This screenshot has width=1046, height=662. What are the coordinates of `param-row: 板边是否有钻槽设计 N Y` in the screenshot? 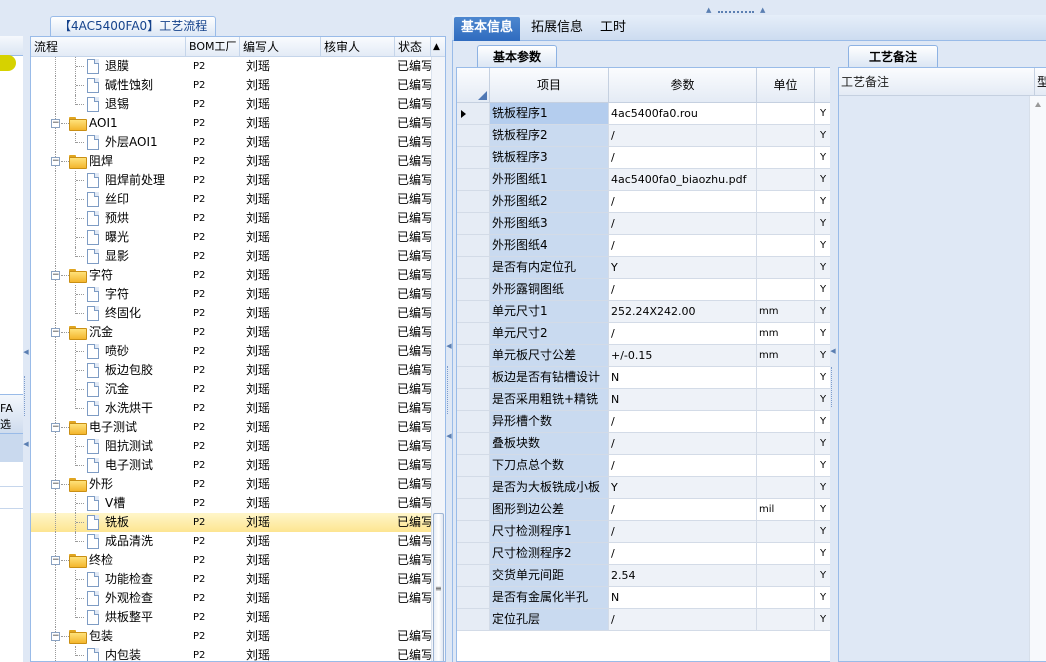 It's located at (643, 378).